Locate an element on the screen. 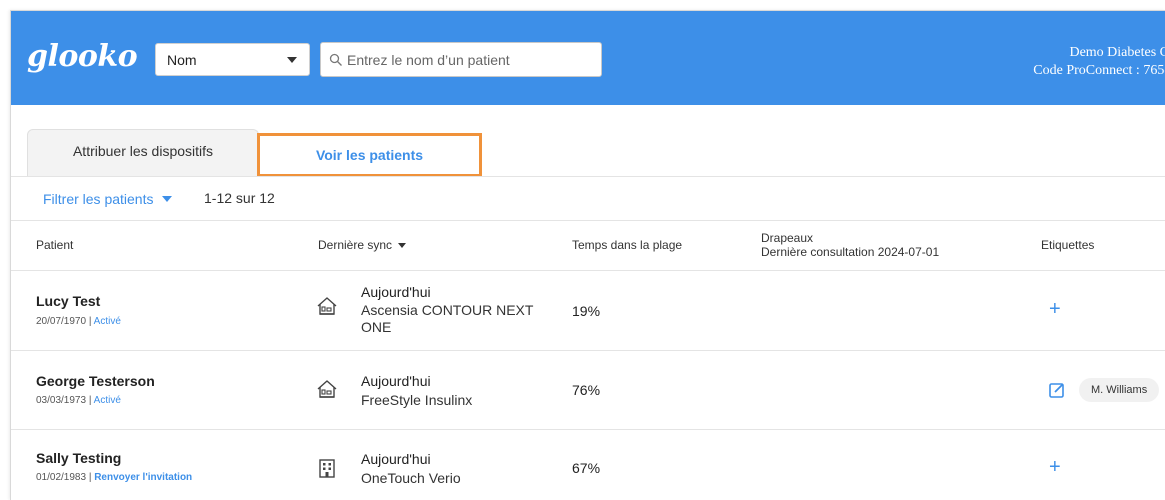 The image size is (1165, 500). sync-device: OneTouch Verio is located at coordinates (411, 478).